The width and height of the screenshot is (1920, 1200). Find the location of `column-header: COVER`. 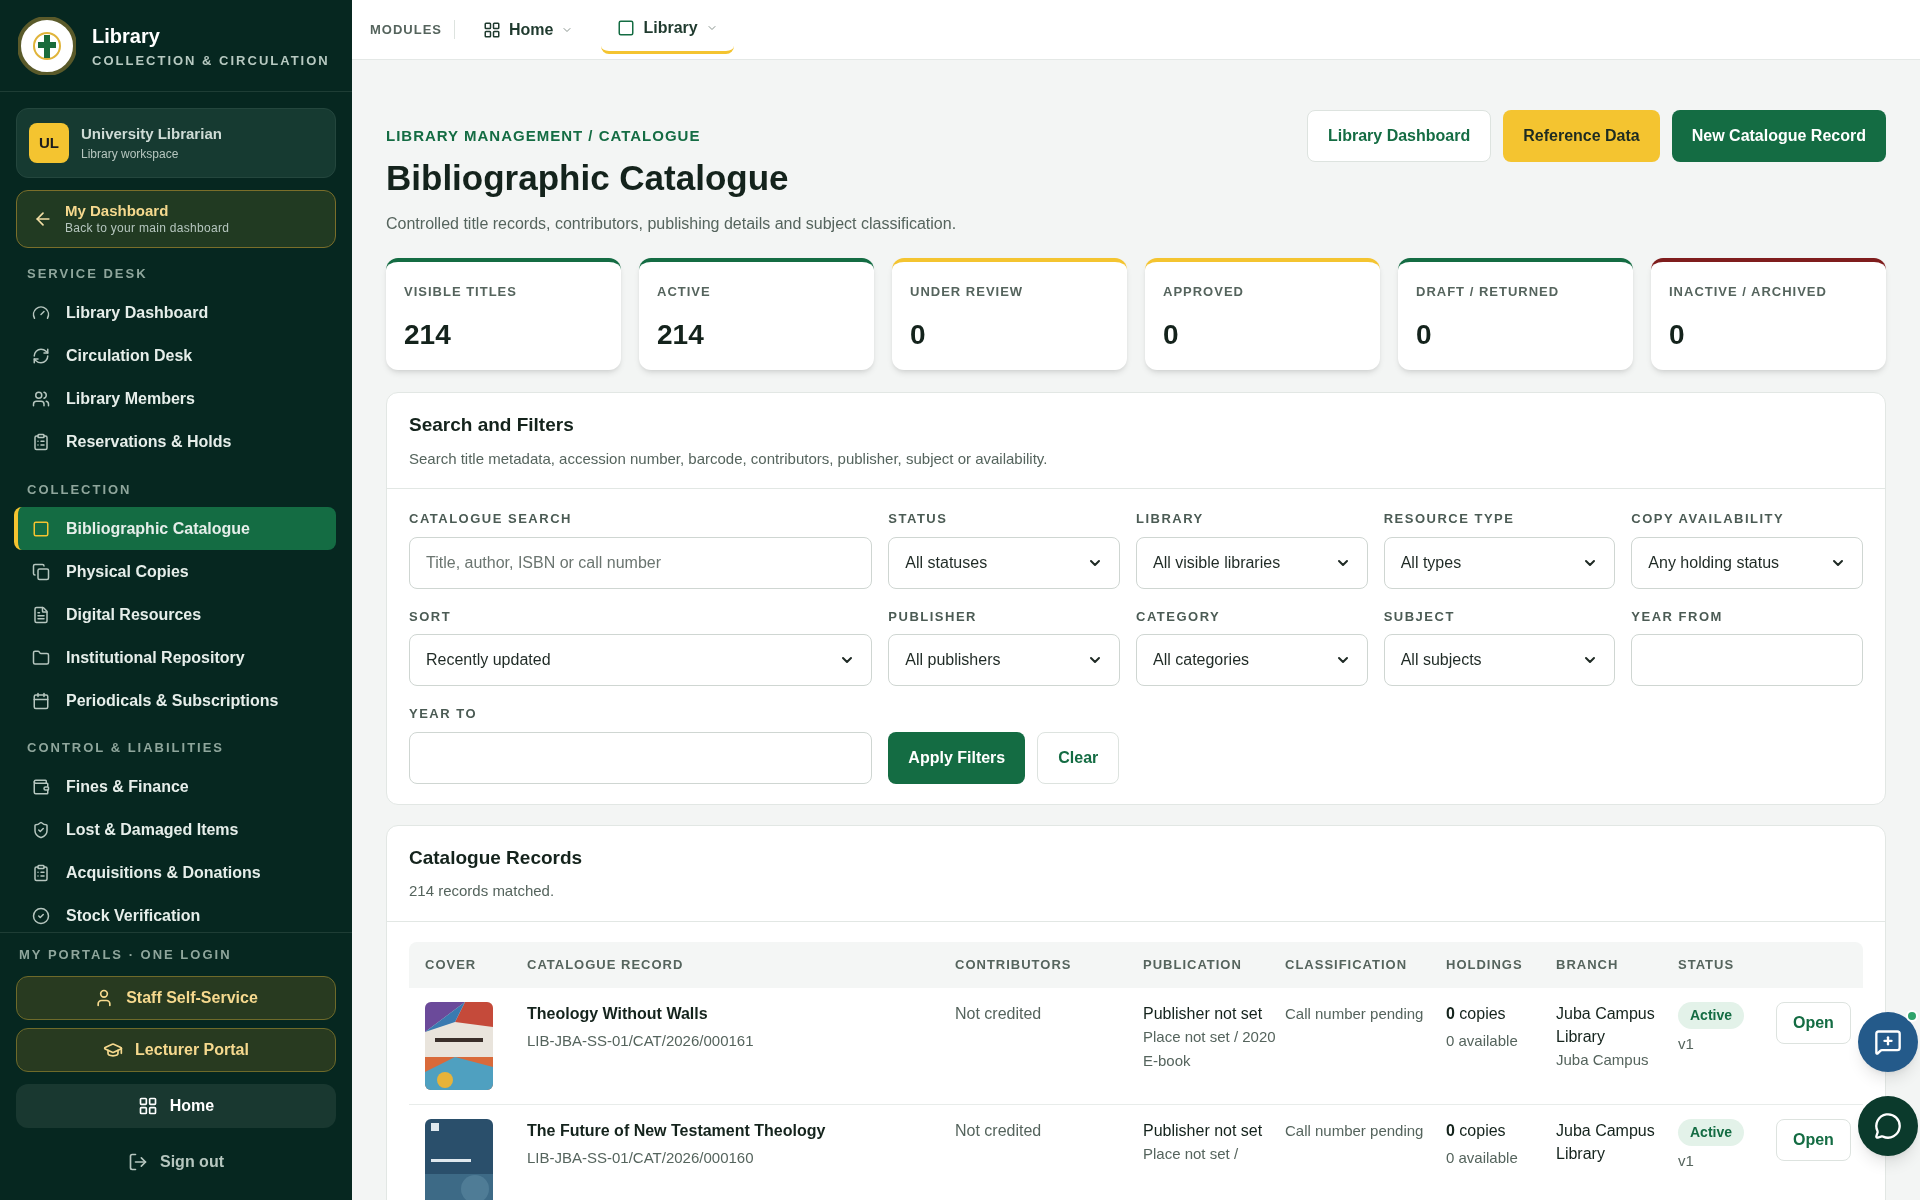

column-header: COVER is located at coordinates (451, 964).